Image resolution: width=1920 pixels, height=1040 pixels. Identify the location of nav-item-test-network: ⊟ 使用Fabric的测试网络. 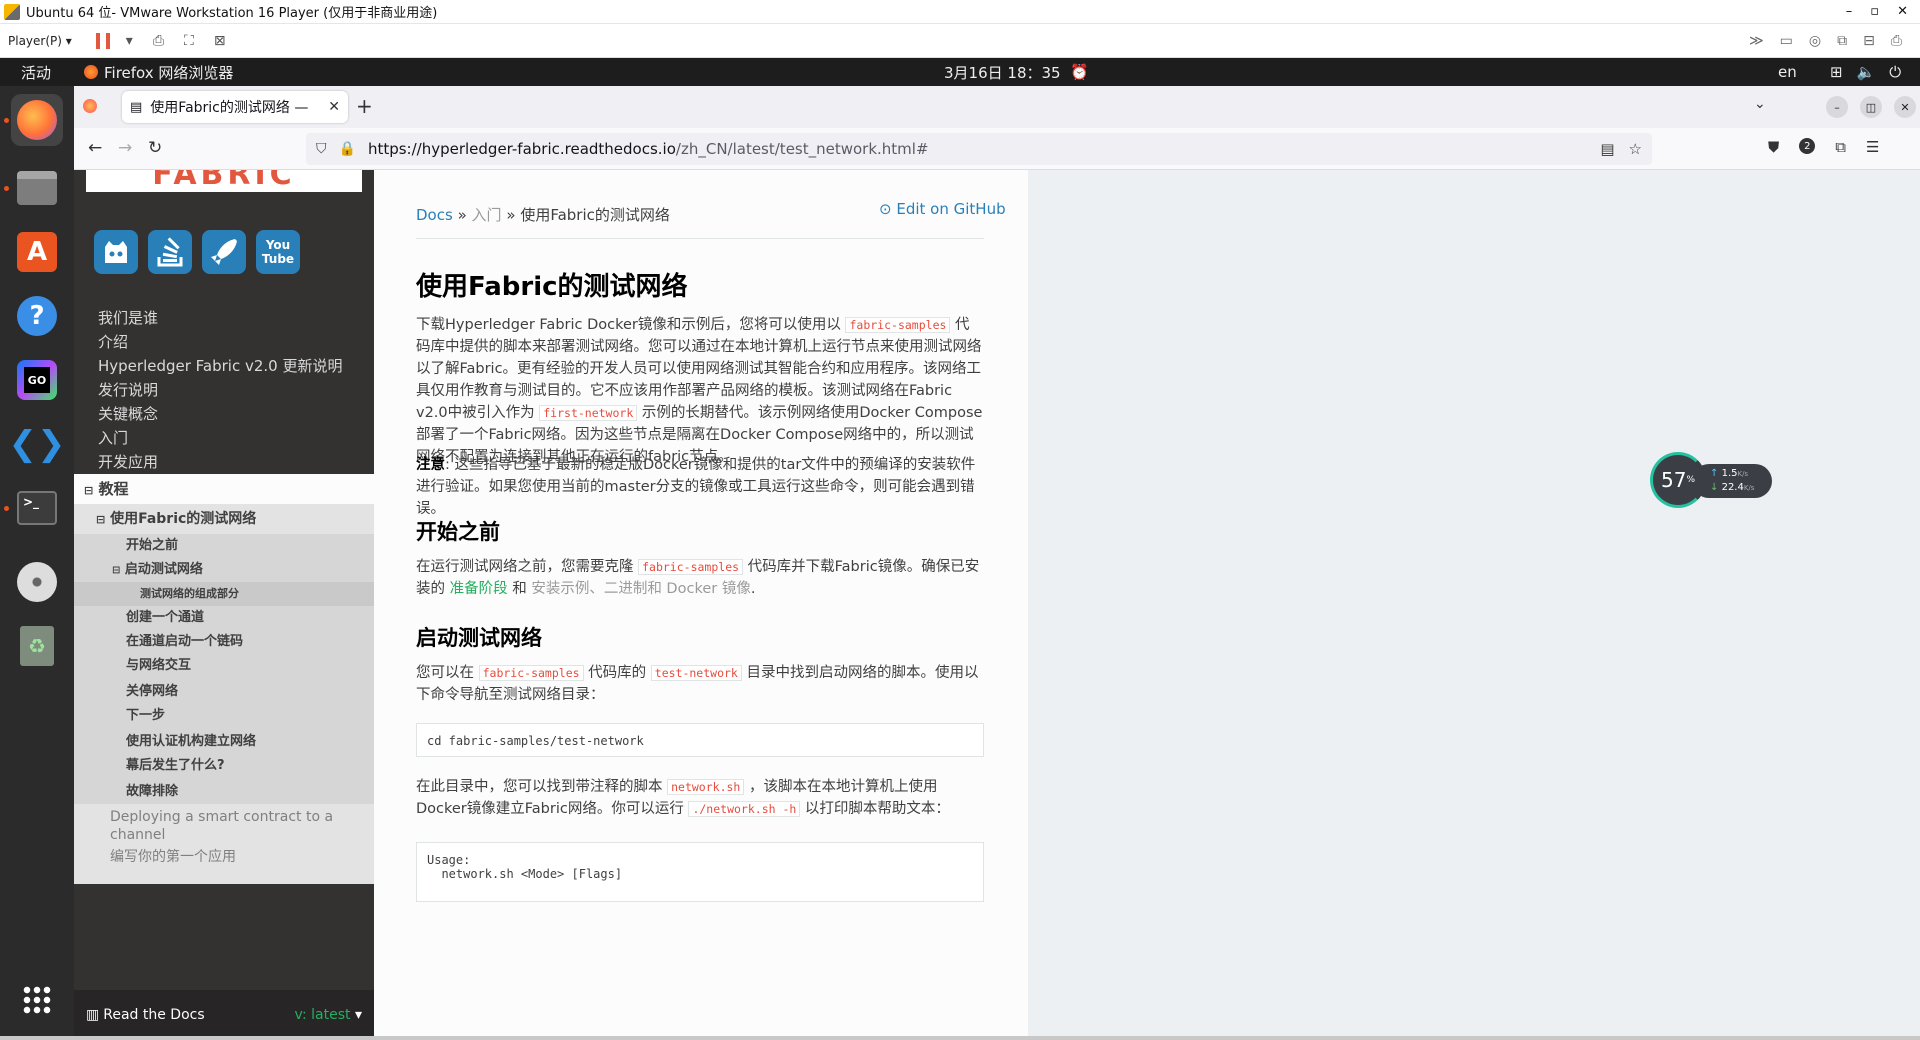
(224, 519).